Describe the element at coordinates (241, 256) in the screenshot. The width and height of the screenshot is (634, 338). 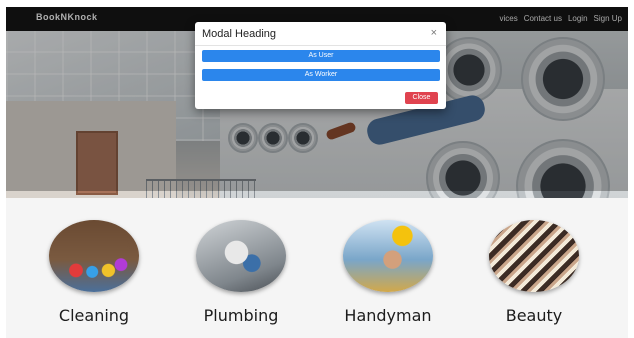
I see `plumbing-image` at that location.